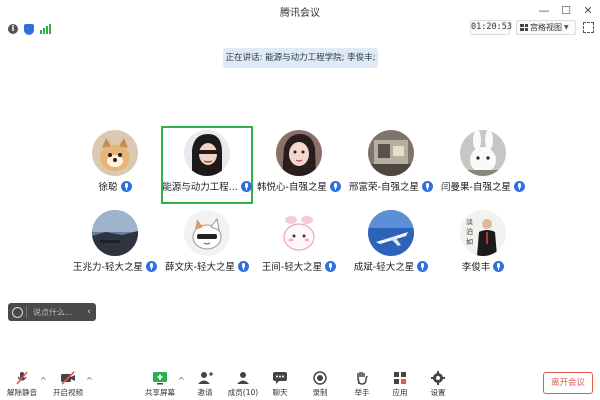 This screenshot has width=600, height=400. What do you see at coordinates (400, 392) in the screenshot?
I see `apps-label: 应用` at bounding box center [400, 392].